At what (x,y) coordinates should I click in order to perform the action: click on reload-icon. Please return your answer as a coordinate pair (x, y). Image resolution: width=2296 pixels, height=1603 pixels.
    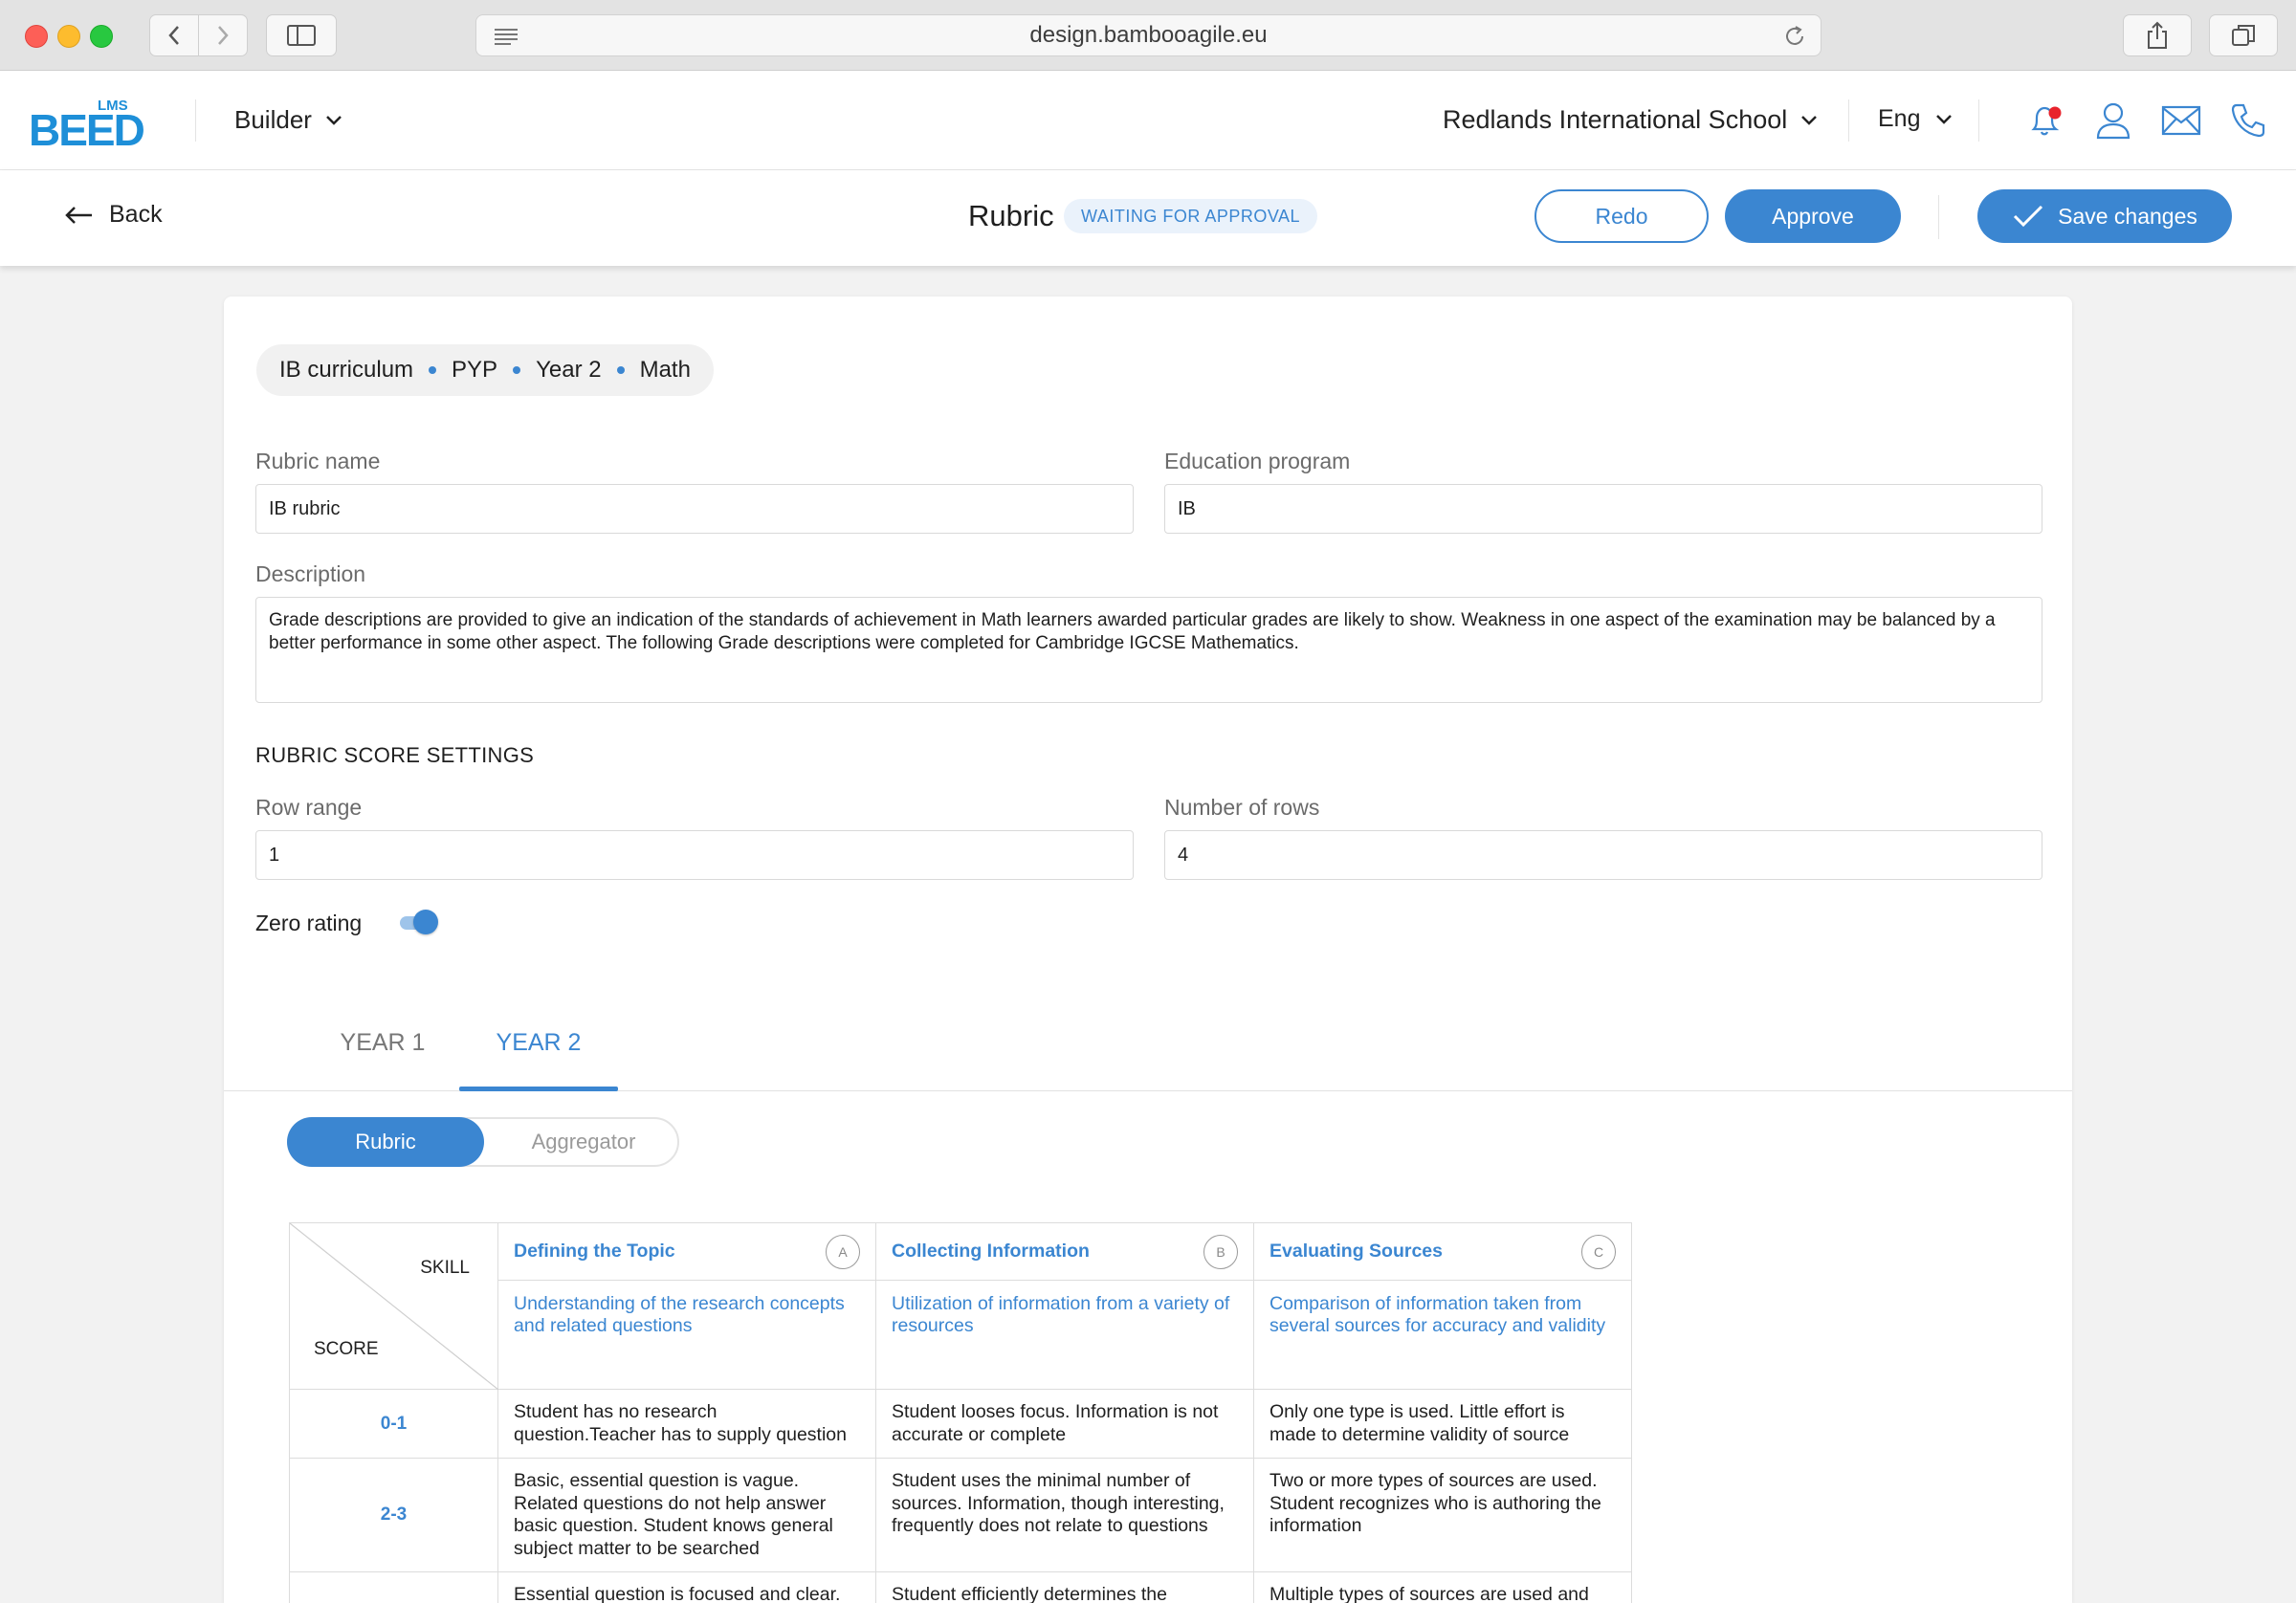
    Looking at the image, I should click on (1794, 37).